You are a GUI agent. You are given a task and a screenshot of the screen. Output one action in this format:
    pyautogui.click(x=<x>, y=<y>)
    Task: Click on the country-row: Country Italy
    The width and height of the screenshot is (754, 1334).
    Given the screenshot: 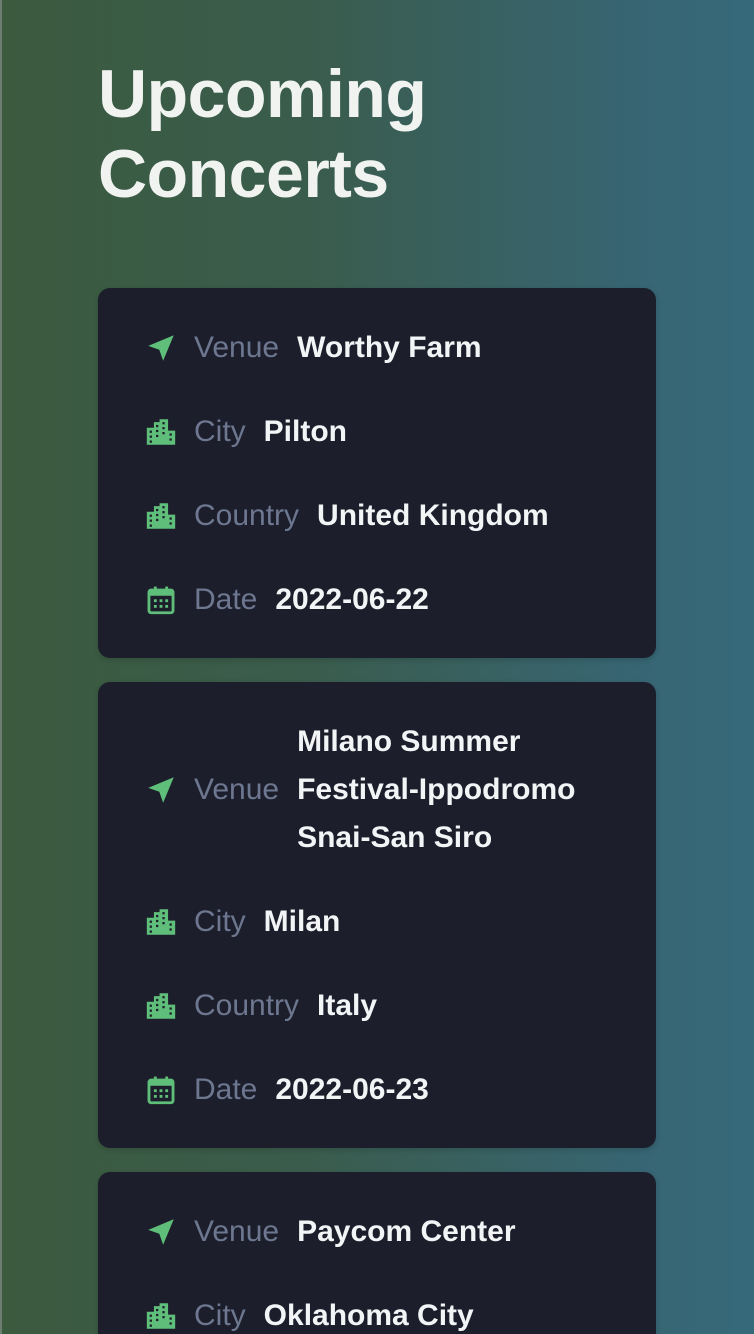 What is the action you would take?
    pyautogui.click(x=377, y=1006)
    